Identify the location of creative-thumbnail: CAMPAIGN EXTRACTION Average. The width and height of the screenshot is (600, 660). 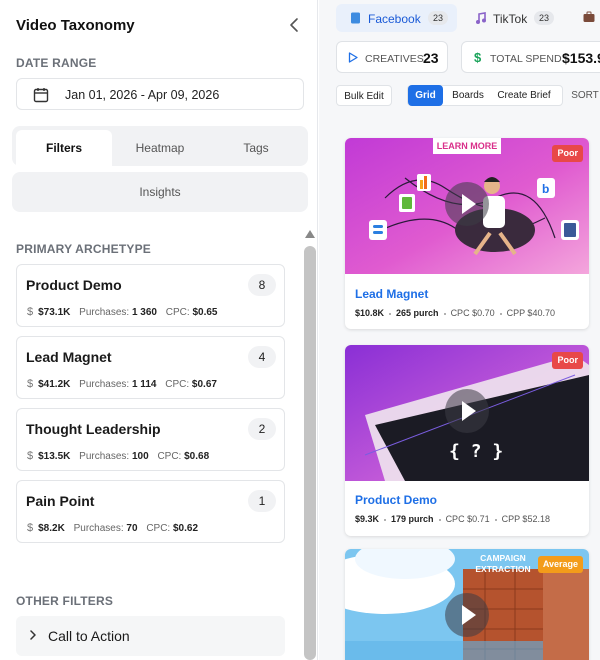
(467, 604).